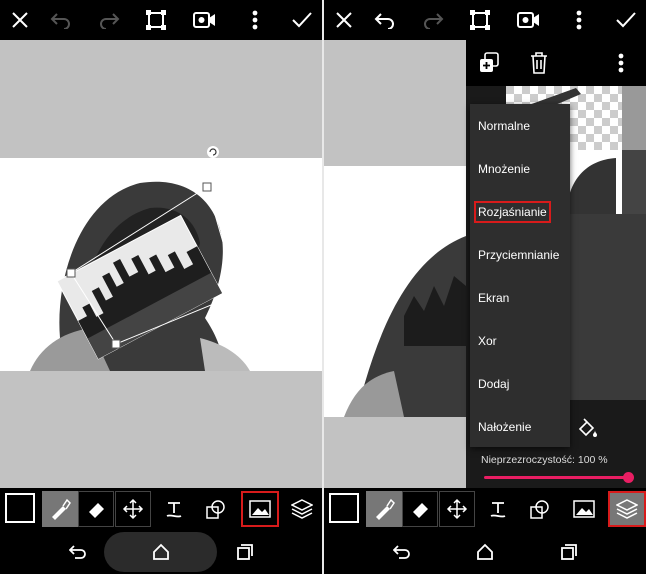  I want to click on blend-item-normal: Normalne, so click(520, 125).